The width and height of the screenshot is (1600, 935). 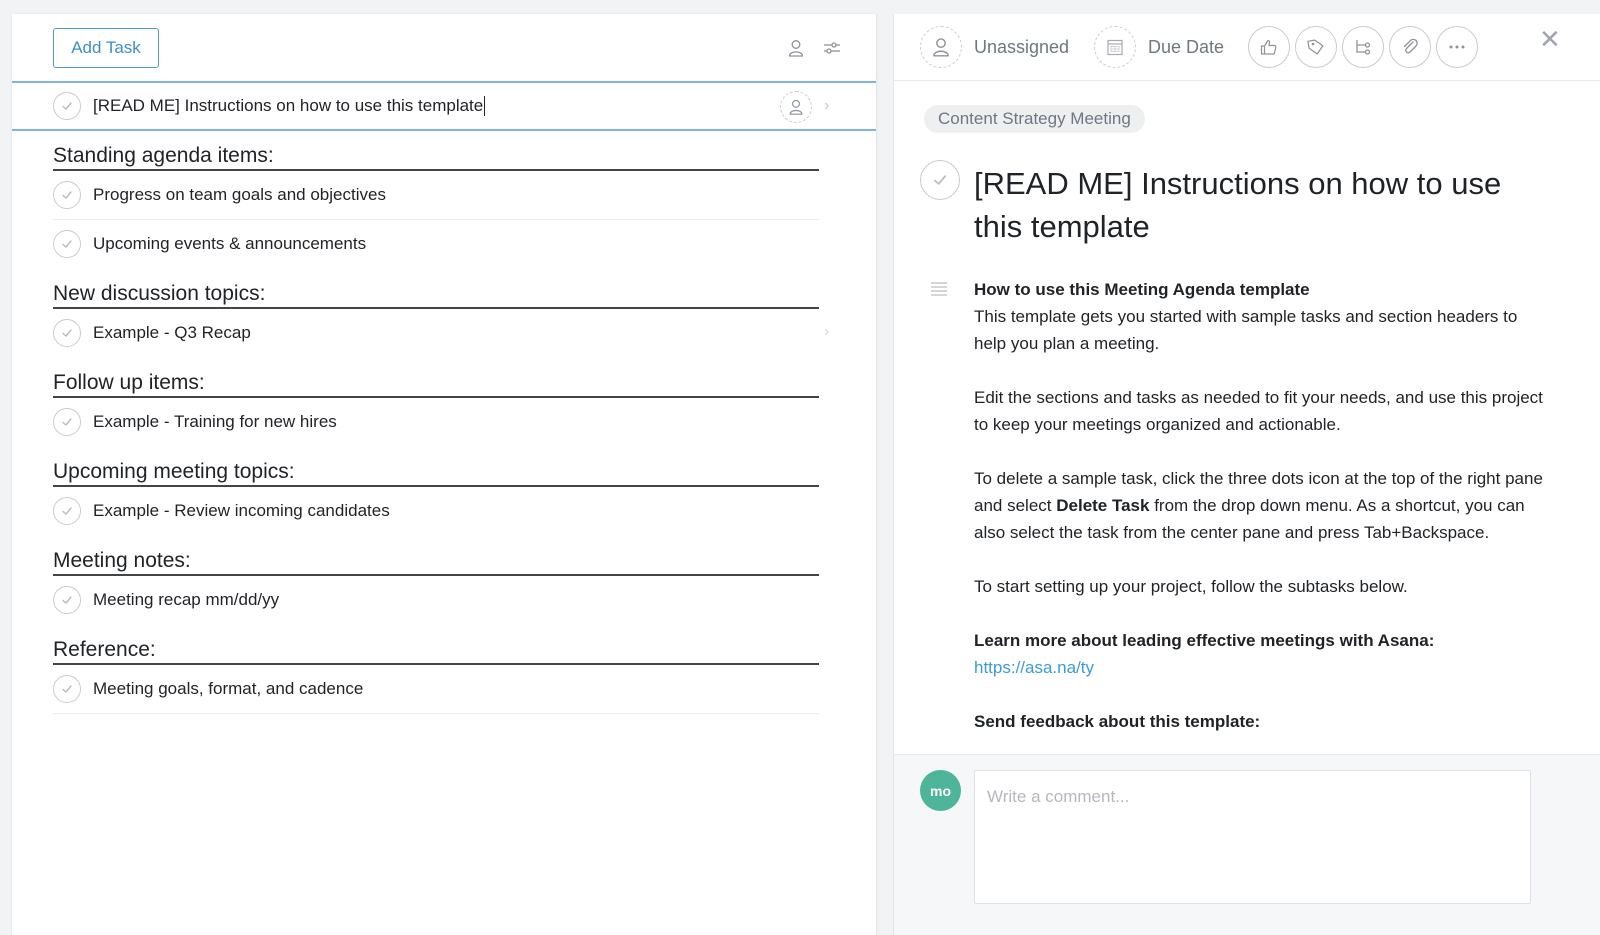 I want to click on comment-composer: mo, so click(x=1247, y=844).